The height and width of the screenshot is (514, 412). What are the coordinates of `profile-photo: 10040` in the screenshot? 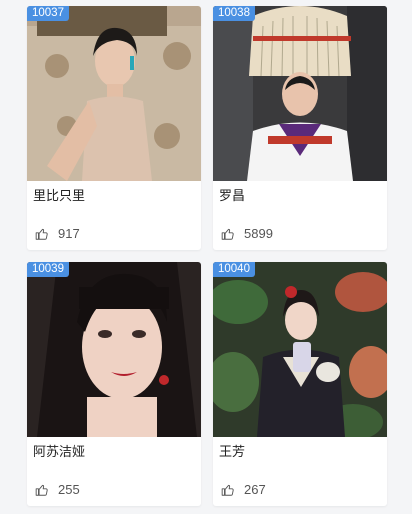 It's located at (300, 349).